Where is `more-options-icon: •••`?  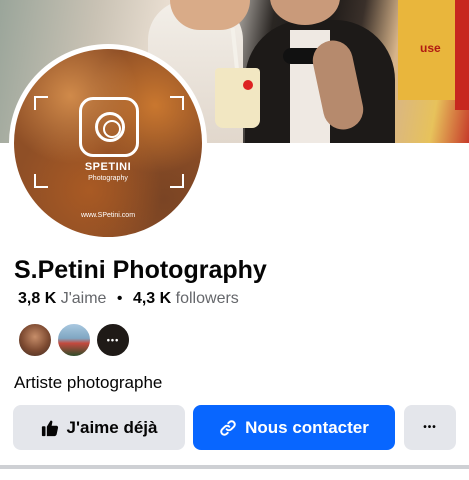
more-options-icon: ••• is located at coordinates (430, 427).